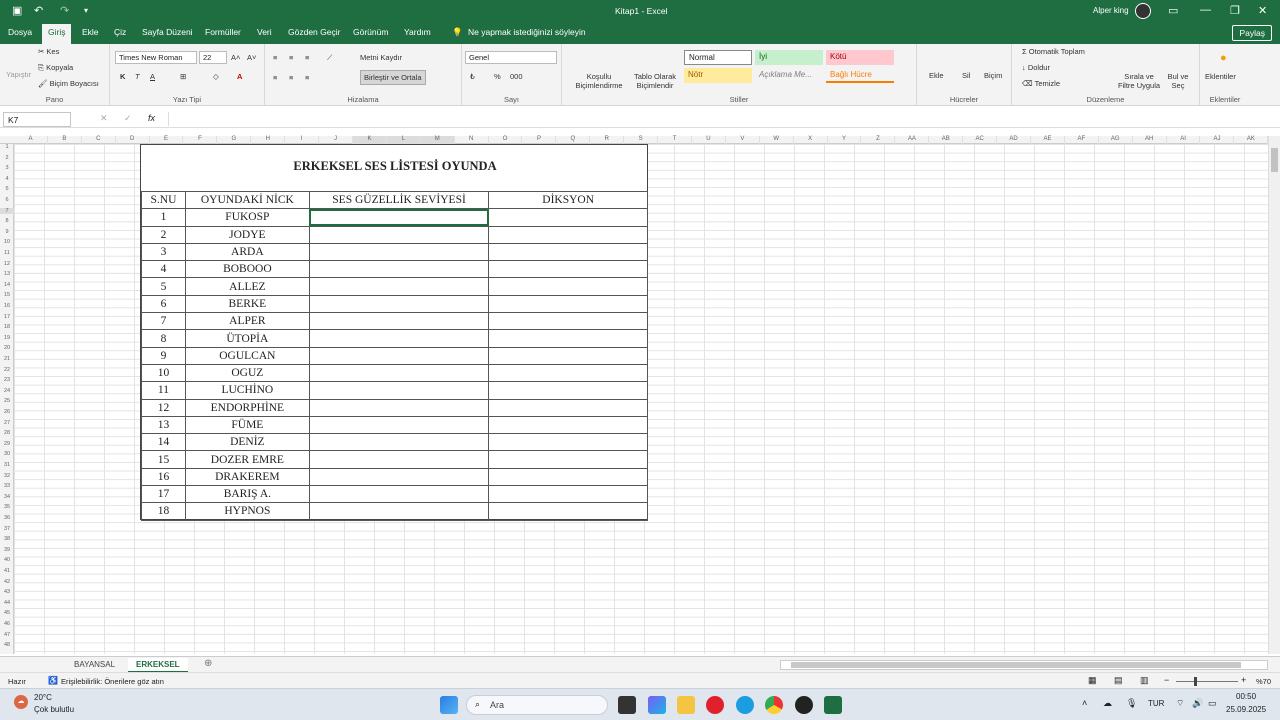 The image size is (1280, 720). What do you see at coordinates (449, 705) in the screenshot?
I see `windows-start-icon` at bounding box center [449, 705].